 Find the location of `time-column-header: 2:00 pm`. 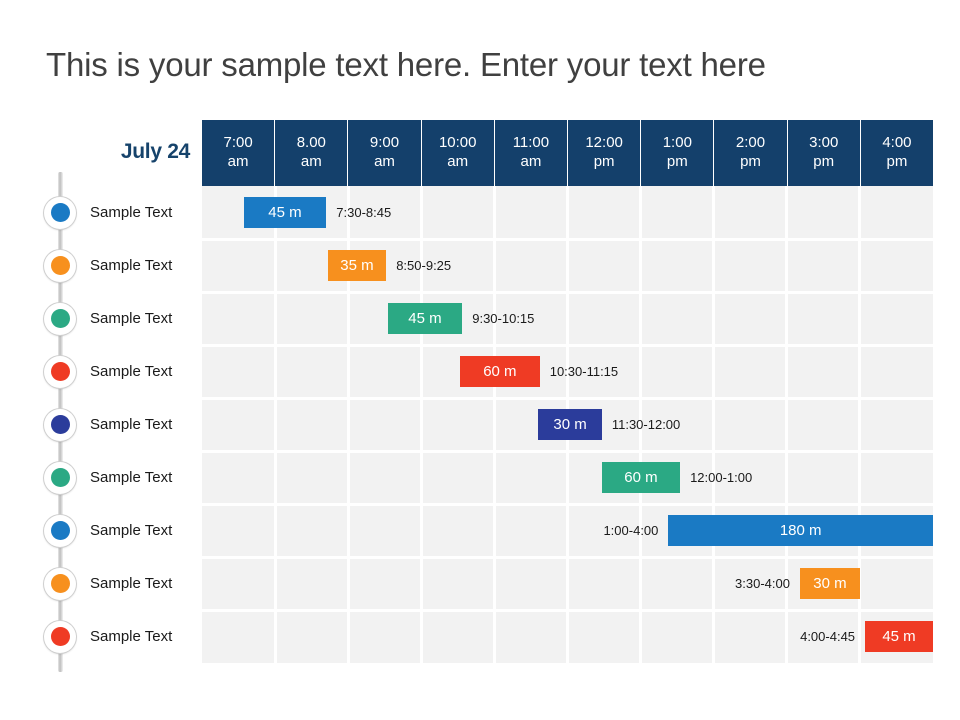

time-column-header: 2:00 pm is located at coordinates (751, 153).